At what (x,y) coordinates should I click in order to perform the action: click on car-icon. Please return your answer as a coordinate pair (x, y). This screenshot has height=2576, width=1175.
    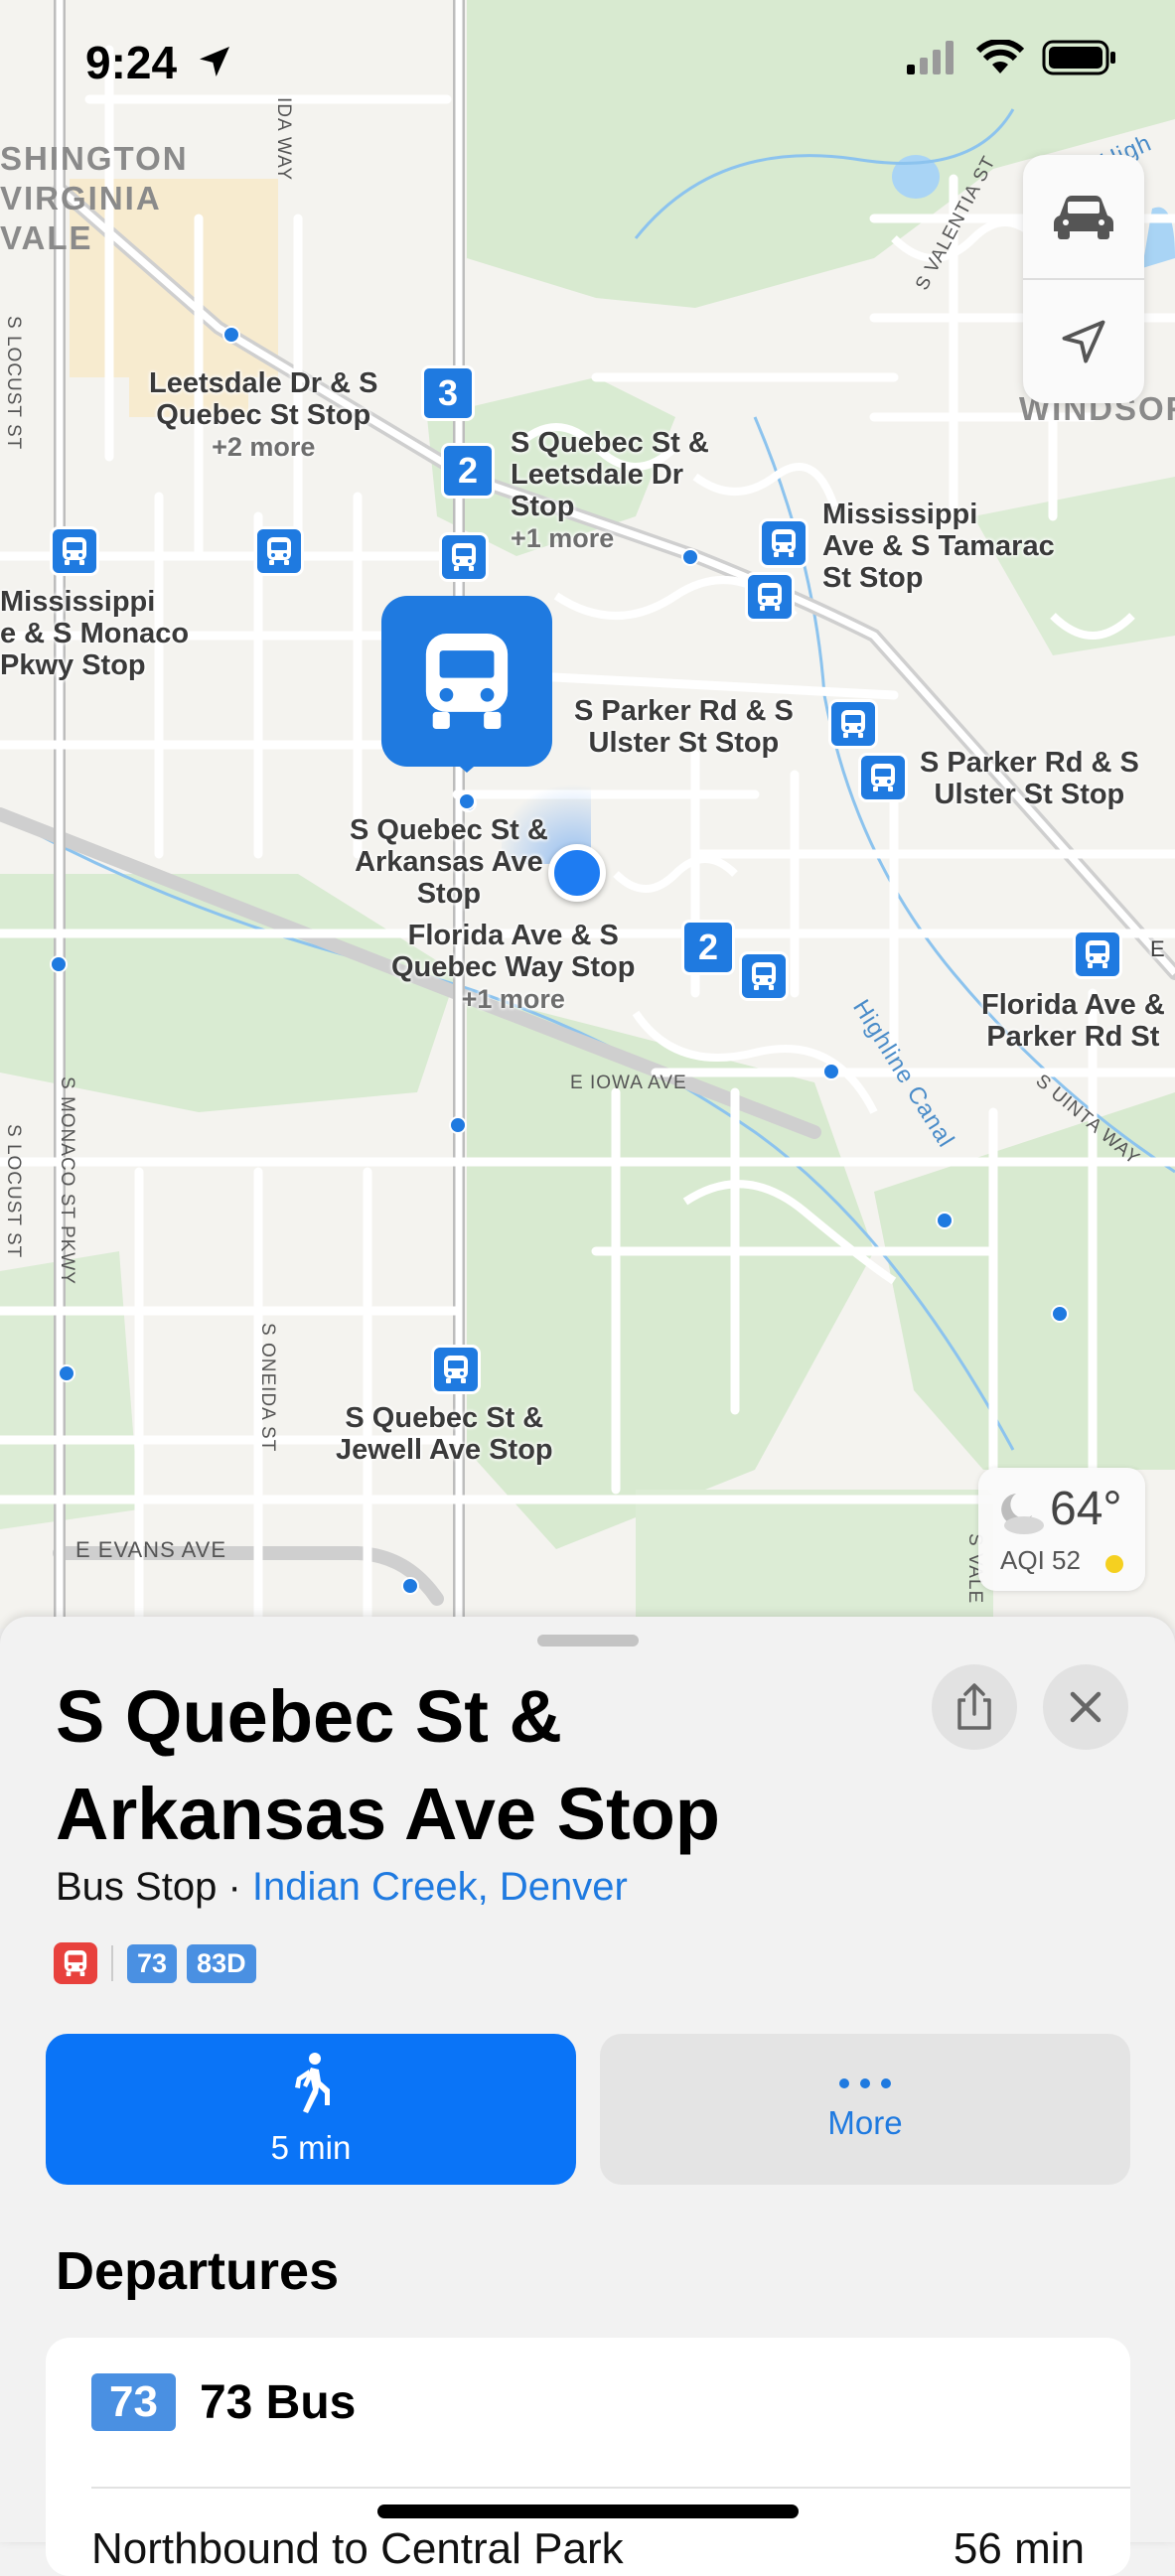
    Looking at the image, I should click on (1083, 218).